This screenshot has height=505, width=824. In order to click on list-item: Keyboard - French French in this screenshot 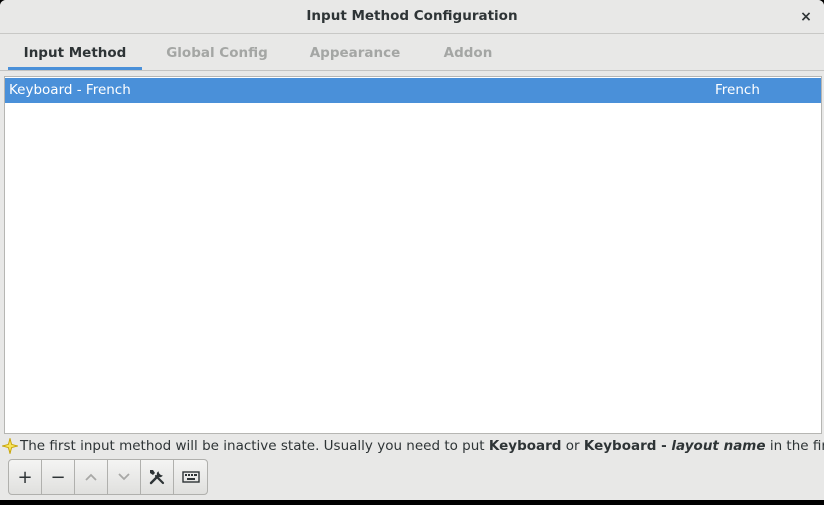, I will do `click(413, 90)`.